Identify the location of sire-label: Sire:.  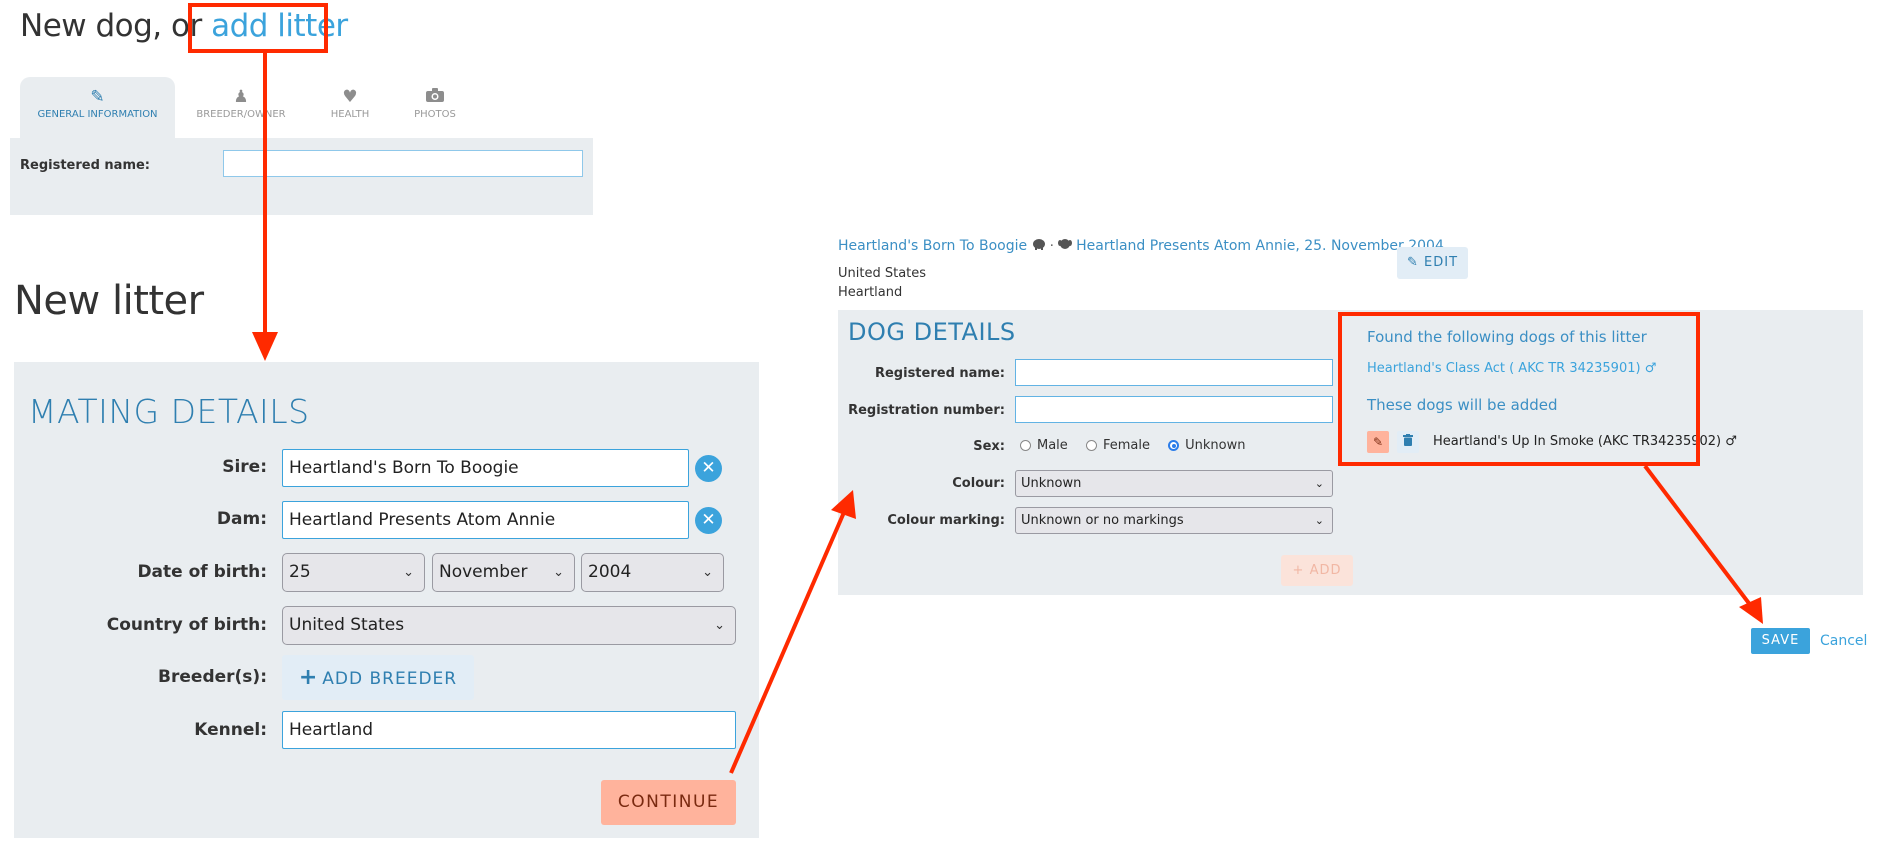
(244, 467).